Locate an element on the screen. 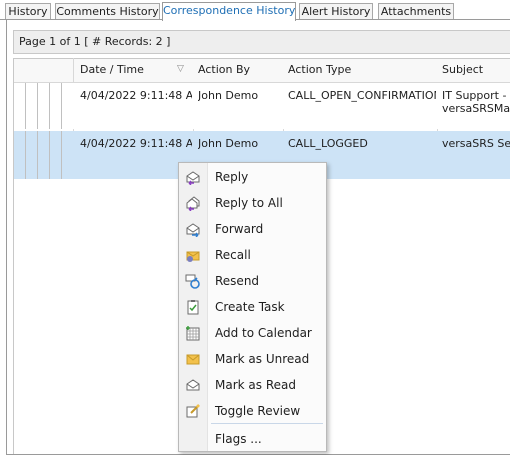 Image resolution: width=510 pixels, height=455 pixels. menu-item-mark-as-read: Mark as Read is located at coordinates (252, 385).